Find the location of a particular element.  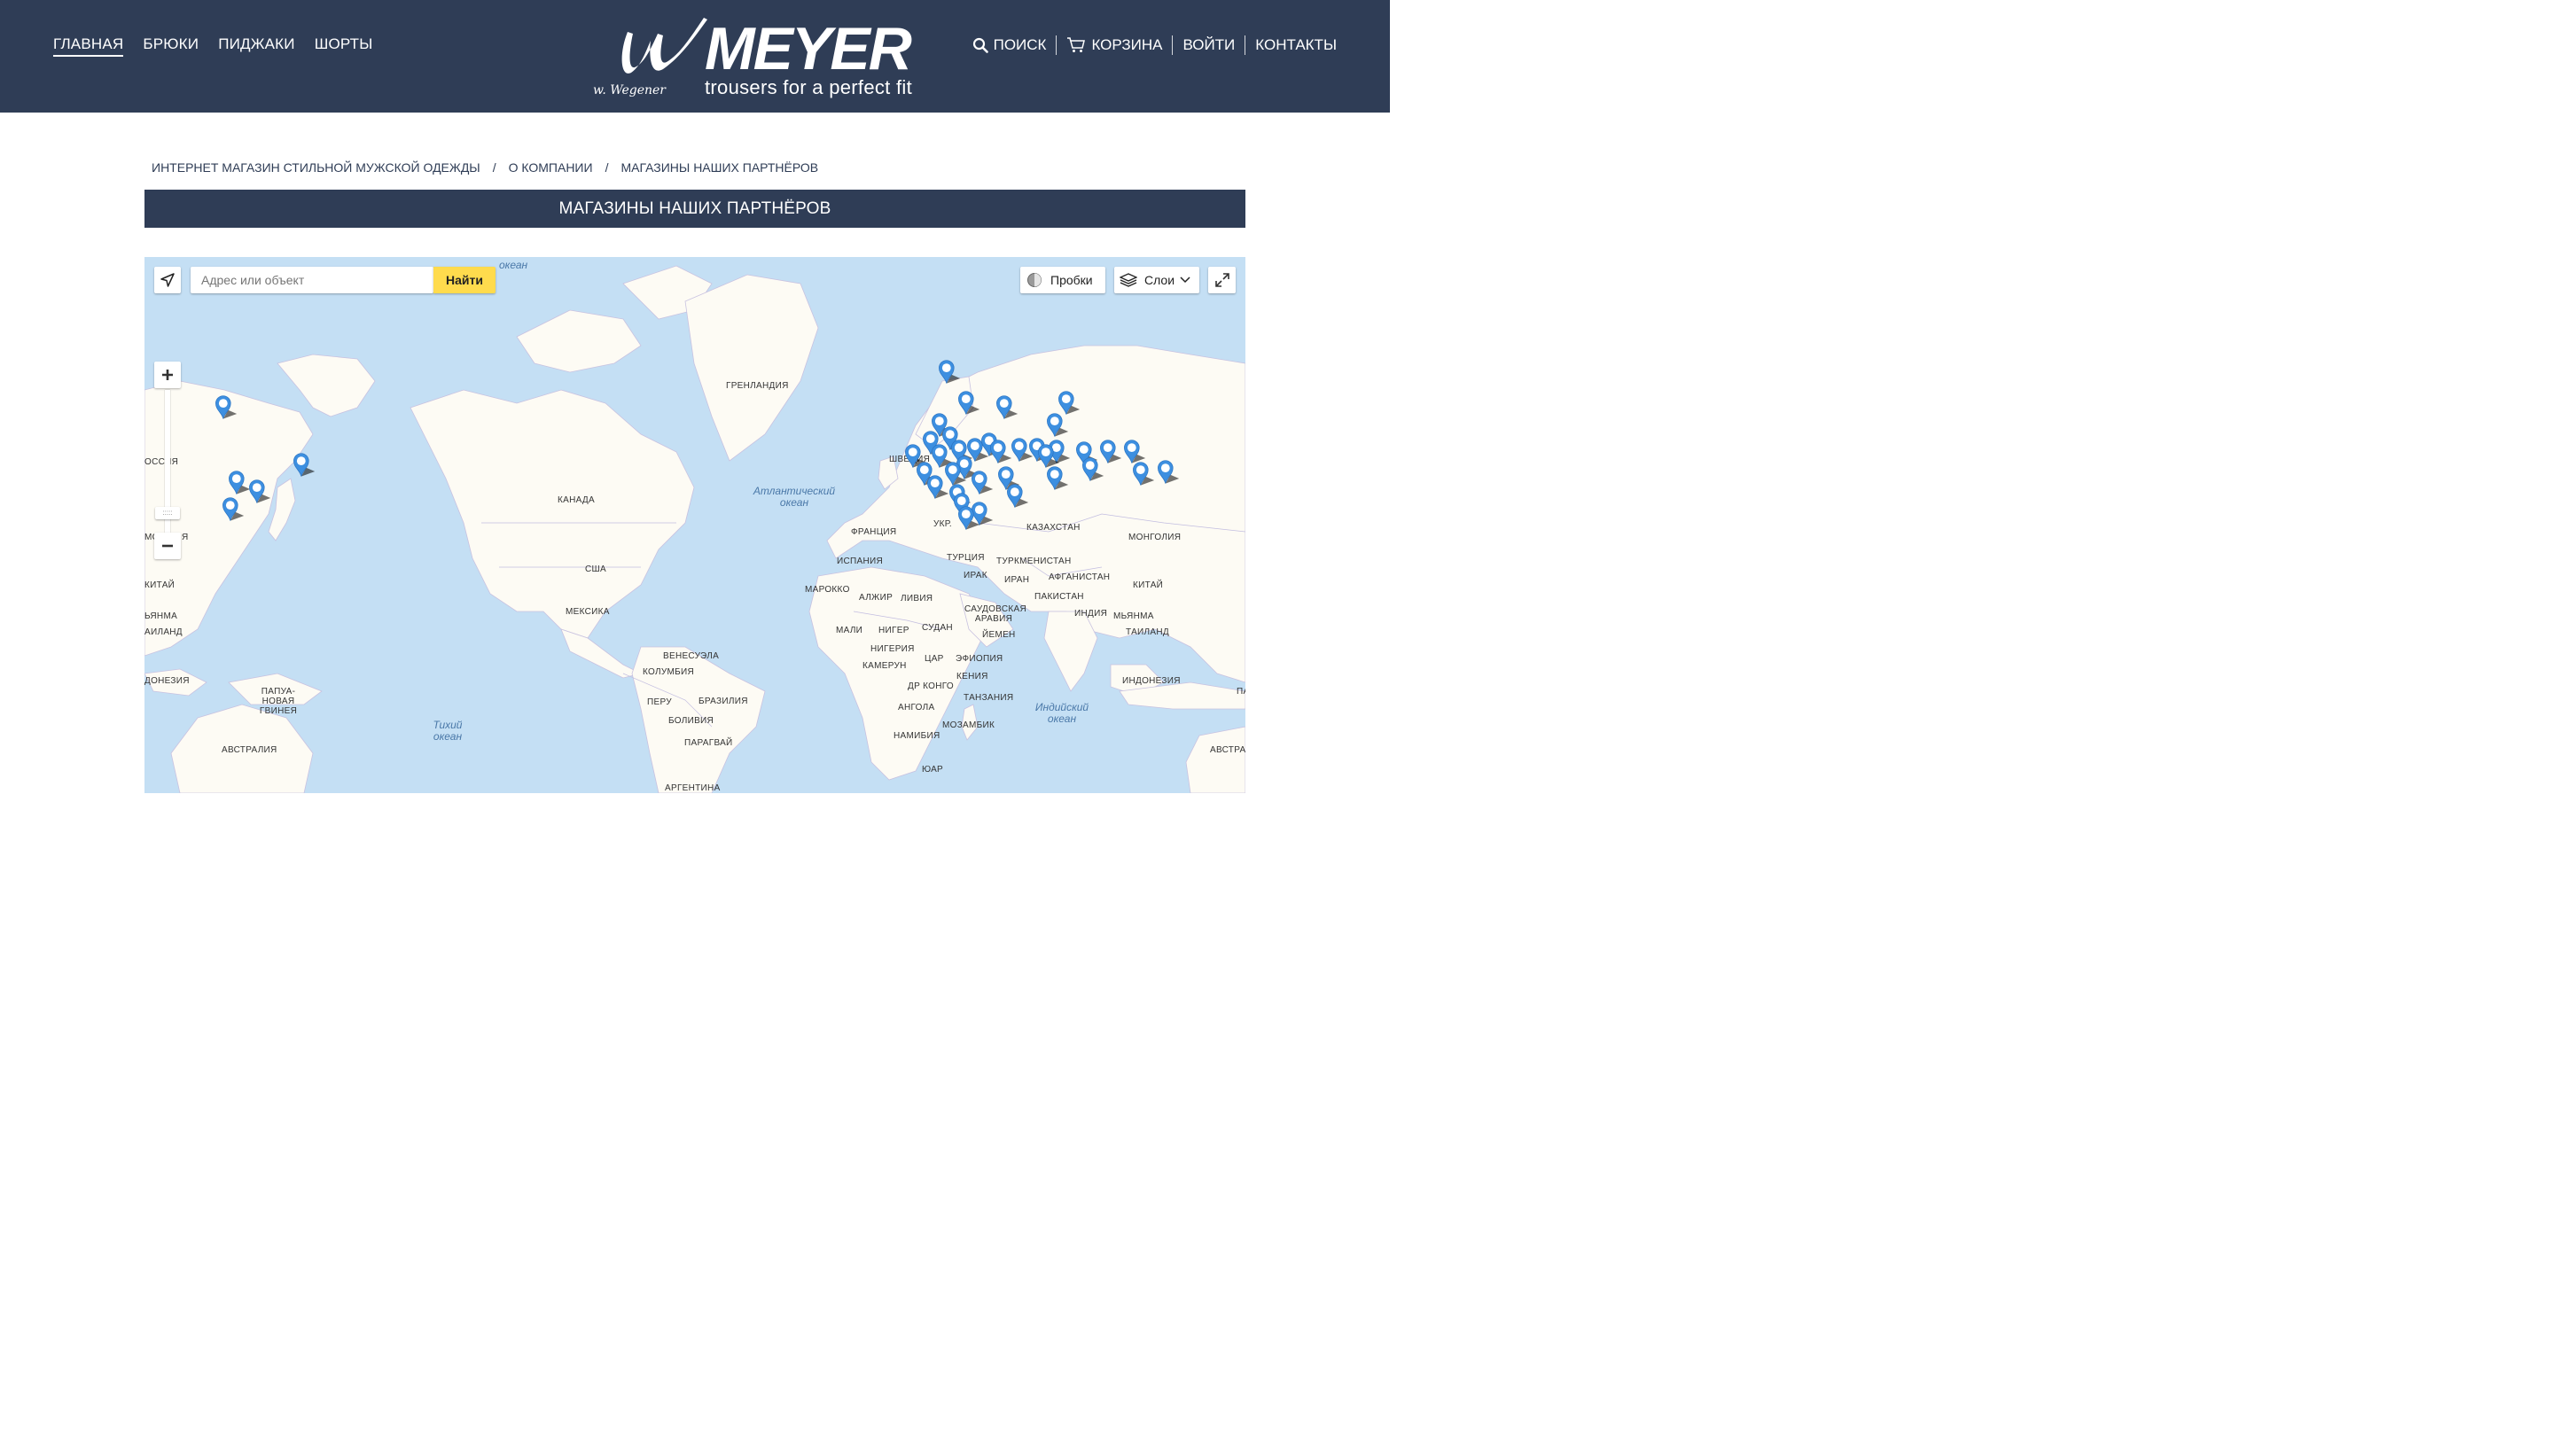

map-label-colombia: КОЛУМБИЯ is located at coordinates (668, 672).